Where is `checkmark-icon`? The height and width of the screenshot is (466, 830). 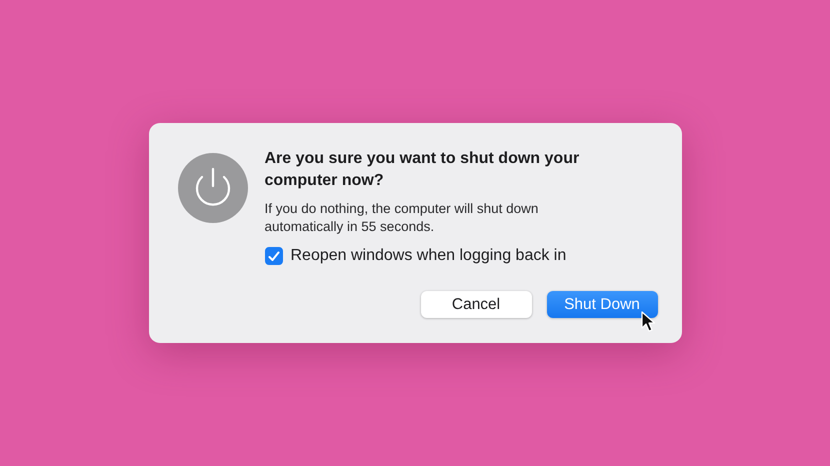 checkmark-icon is located at coordinates (274, 256).